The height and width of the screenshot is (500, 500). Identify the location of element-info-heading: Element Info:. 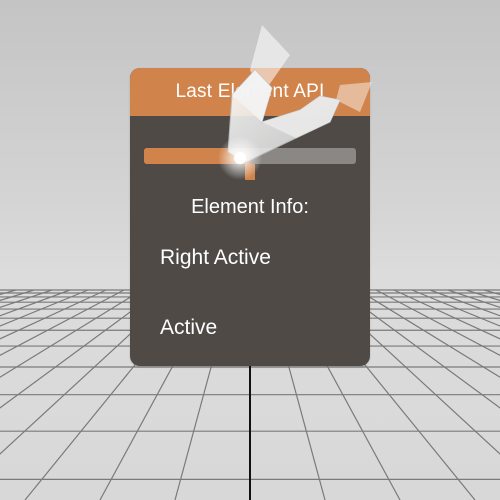
(250, 207).